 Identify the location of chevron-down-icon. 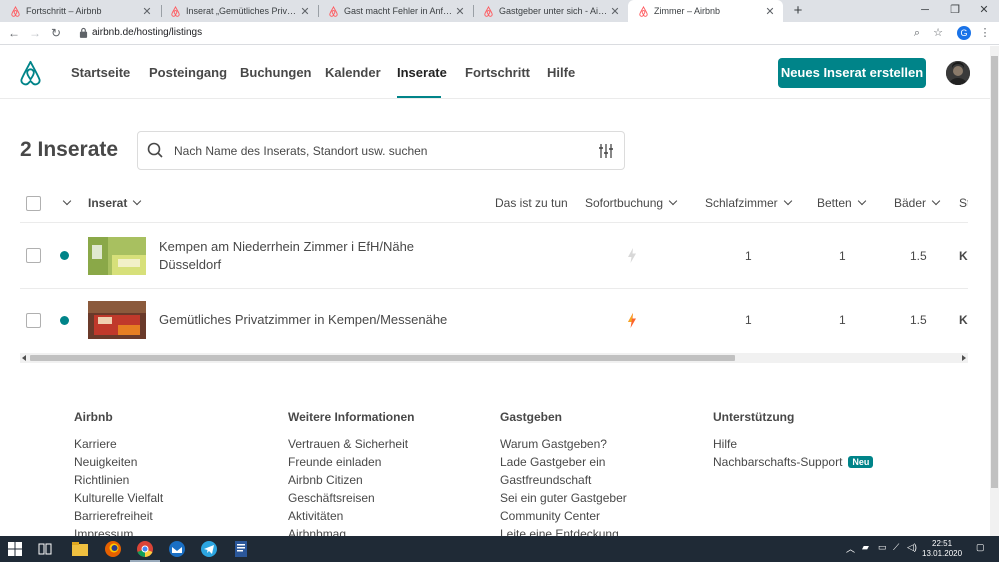
(67, 201).